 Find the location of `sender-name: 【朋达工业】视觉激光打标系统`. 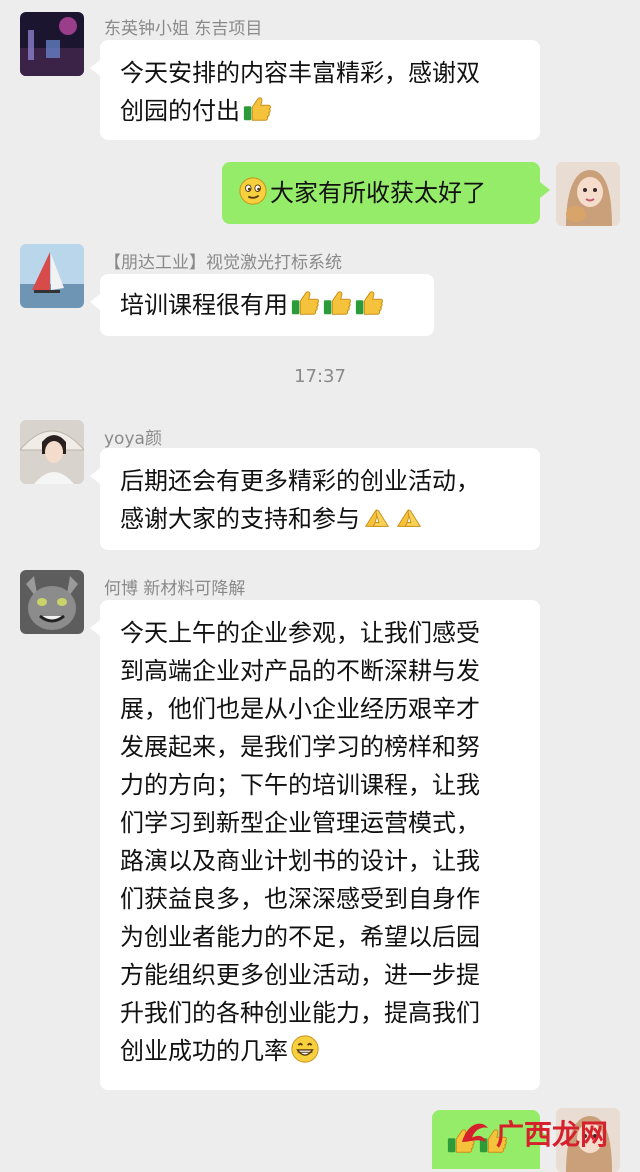

sender-name: 【朋达工业】视觉激光打标系统 is located at coordinates (223, 263).